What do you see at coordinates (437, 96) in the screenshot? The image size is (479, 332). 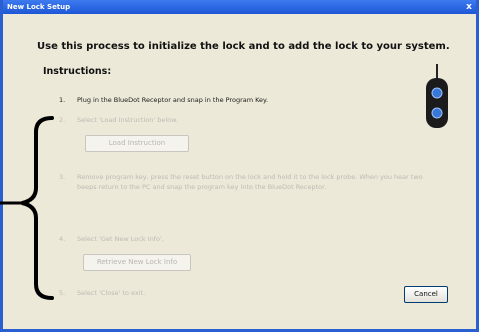 I see `program-key-device-icon` at bounding box center [437, 96].